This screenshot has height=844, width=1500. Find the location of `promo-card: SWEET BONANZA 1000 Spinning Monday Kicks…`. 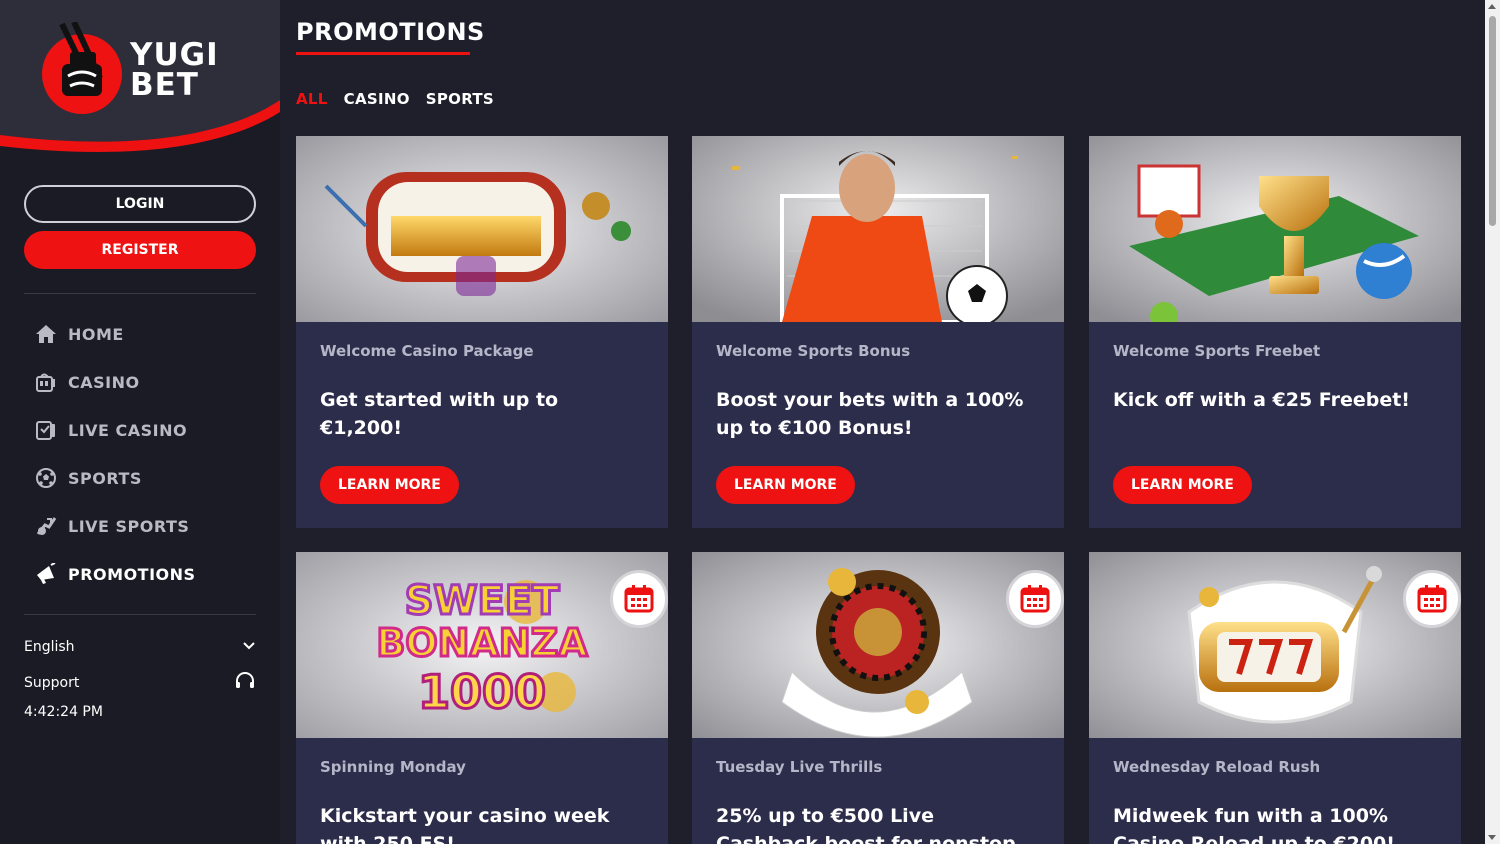

promo-card: SWEET BONANZA 1000 Spinning Monday Kicks… is located at coordinates (482, 698).